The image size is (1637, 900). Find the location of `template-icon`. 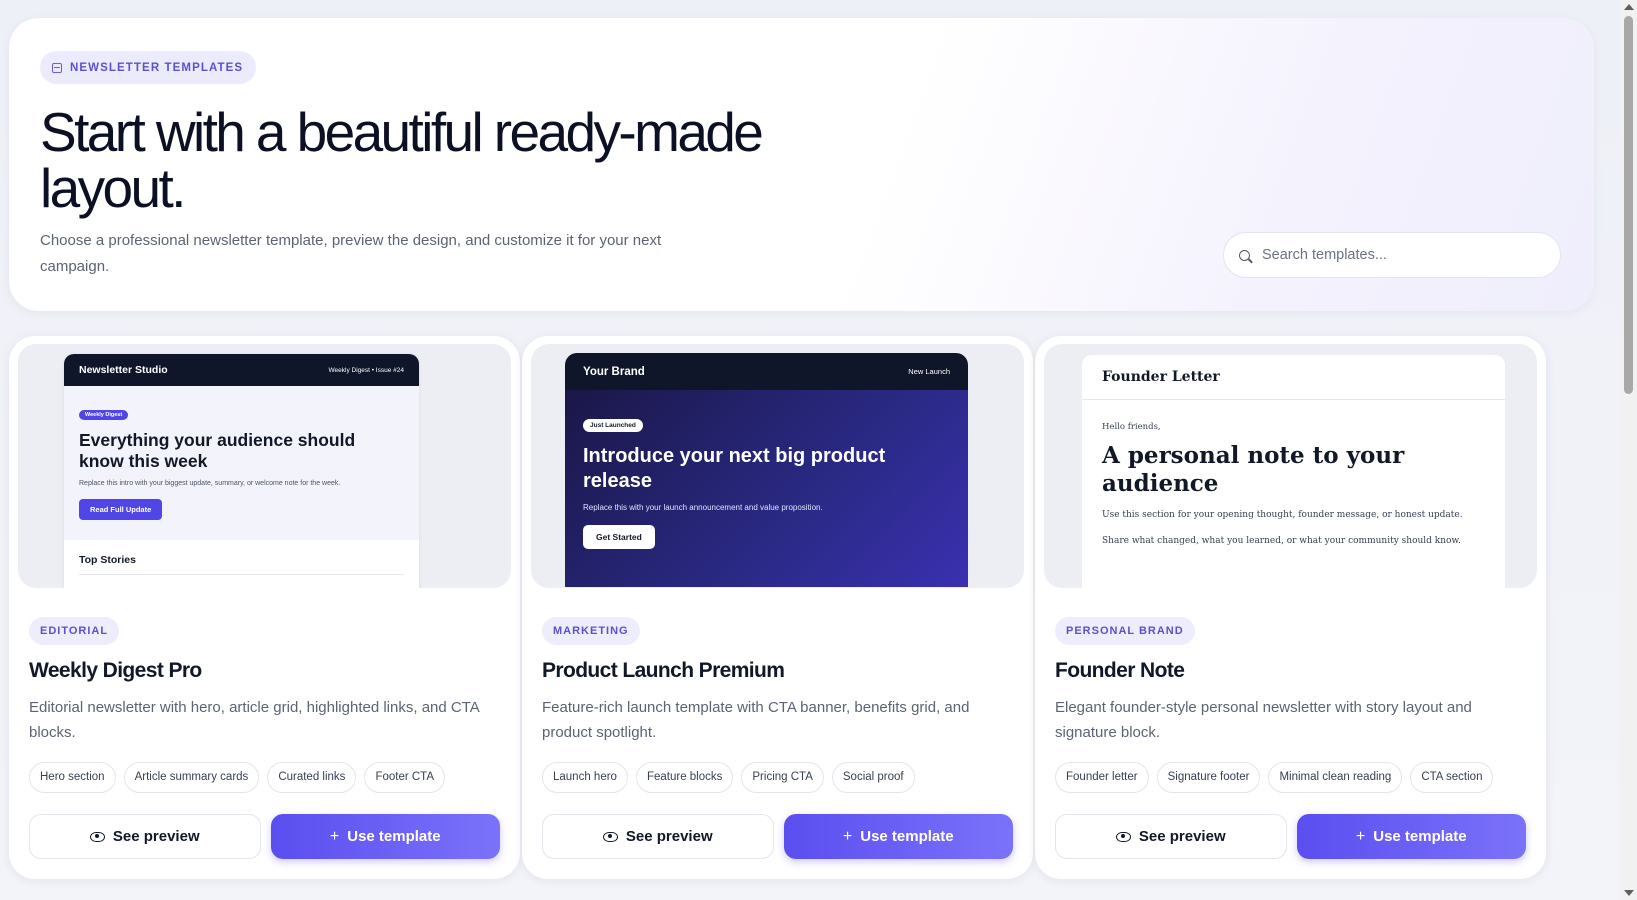

template-icon is located at coordinates (57, 67).